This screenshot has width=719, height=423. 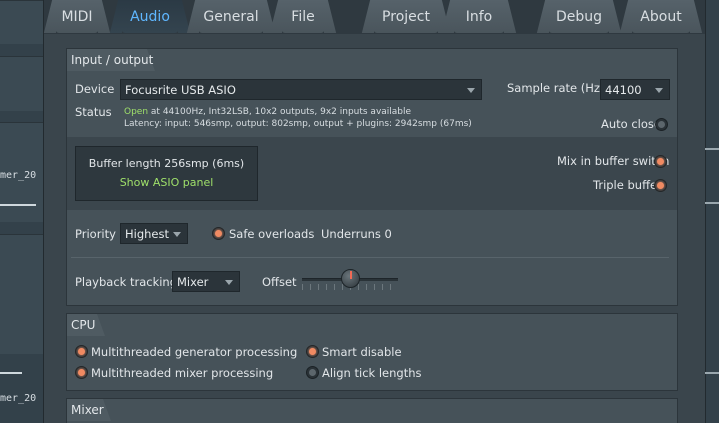 What do you see at coordinates (303, 16) in the screenshot?
I see `tab-file: File` at bounding box center [303, 16].